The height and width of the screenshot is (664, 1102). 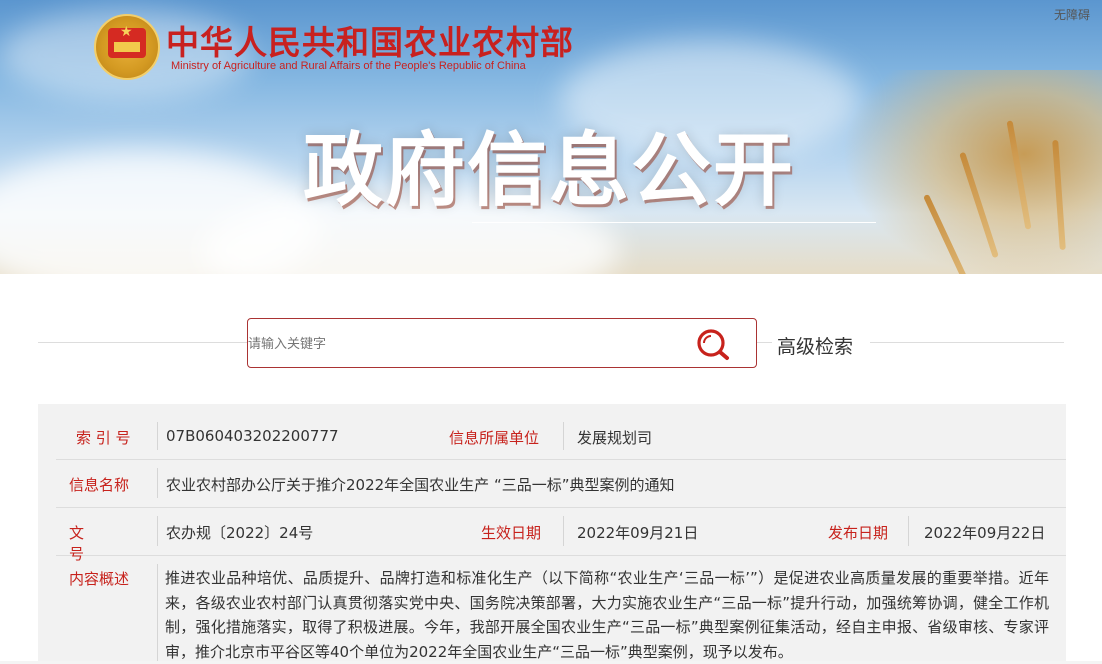 I want to click on search-bar, so click(x=502, y=343).